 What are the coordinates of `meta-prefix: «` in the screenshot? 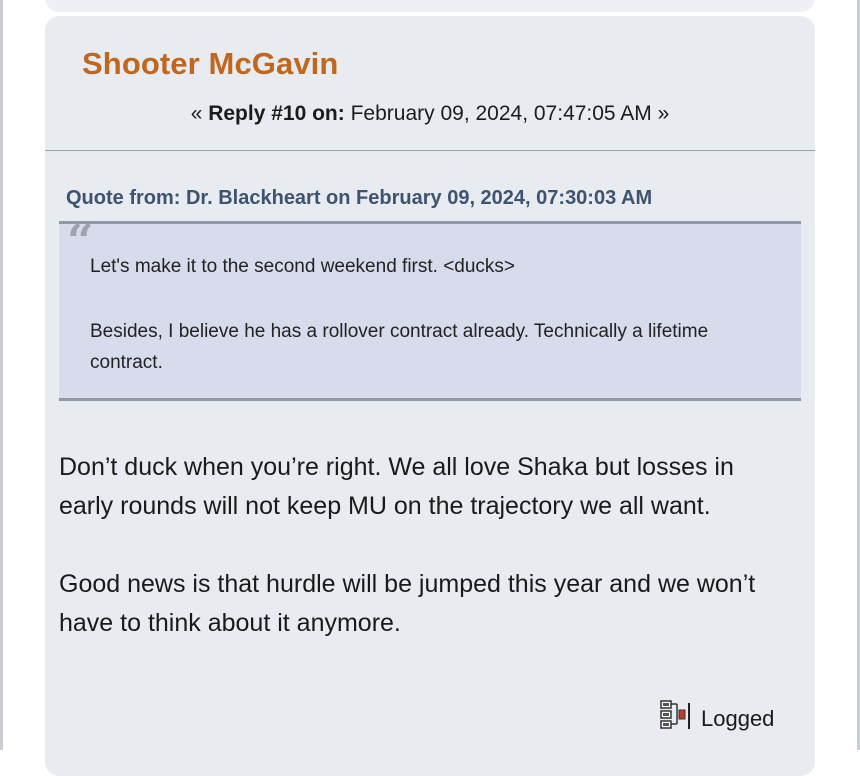 It's located at (199, 113).